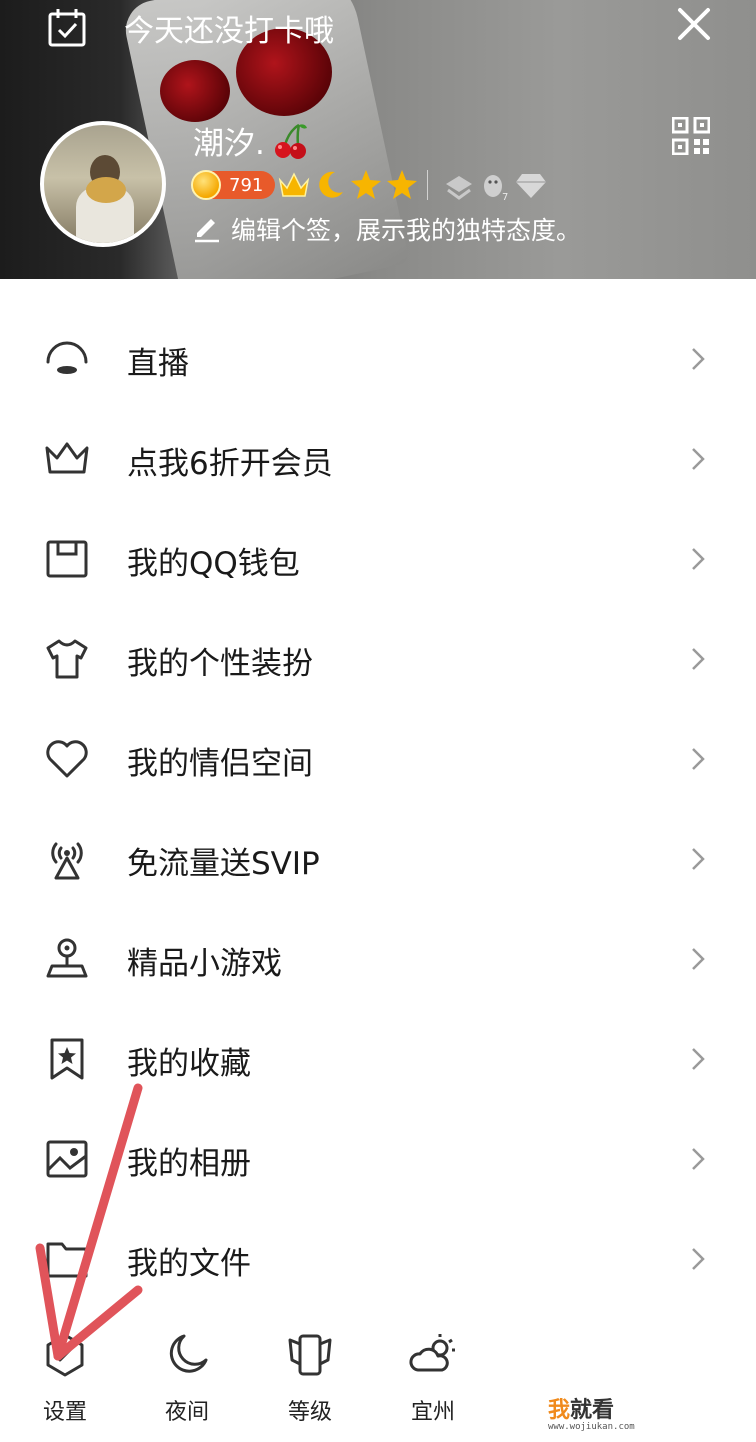  What do you see at coordinates (187, 1378) in the screenshot?
I see `night-mode-button: 夜间` at bounding box center [187, 1378].